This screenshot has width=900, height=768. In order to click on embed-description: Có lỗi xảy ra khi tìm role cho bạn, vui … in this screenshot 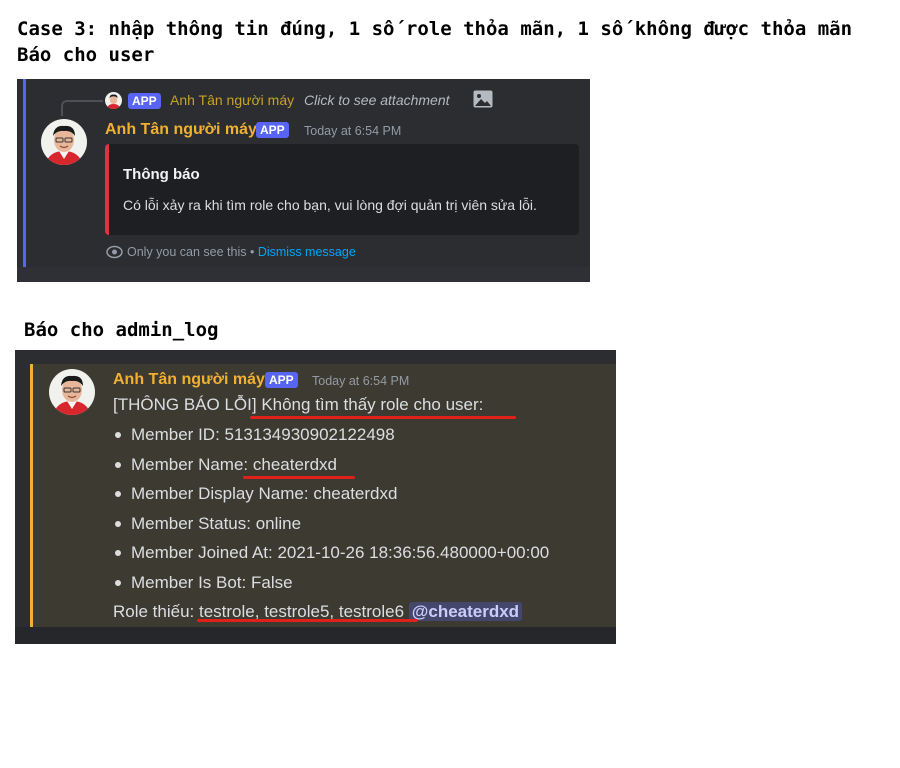, I will do `click(330, 205)`.